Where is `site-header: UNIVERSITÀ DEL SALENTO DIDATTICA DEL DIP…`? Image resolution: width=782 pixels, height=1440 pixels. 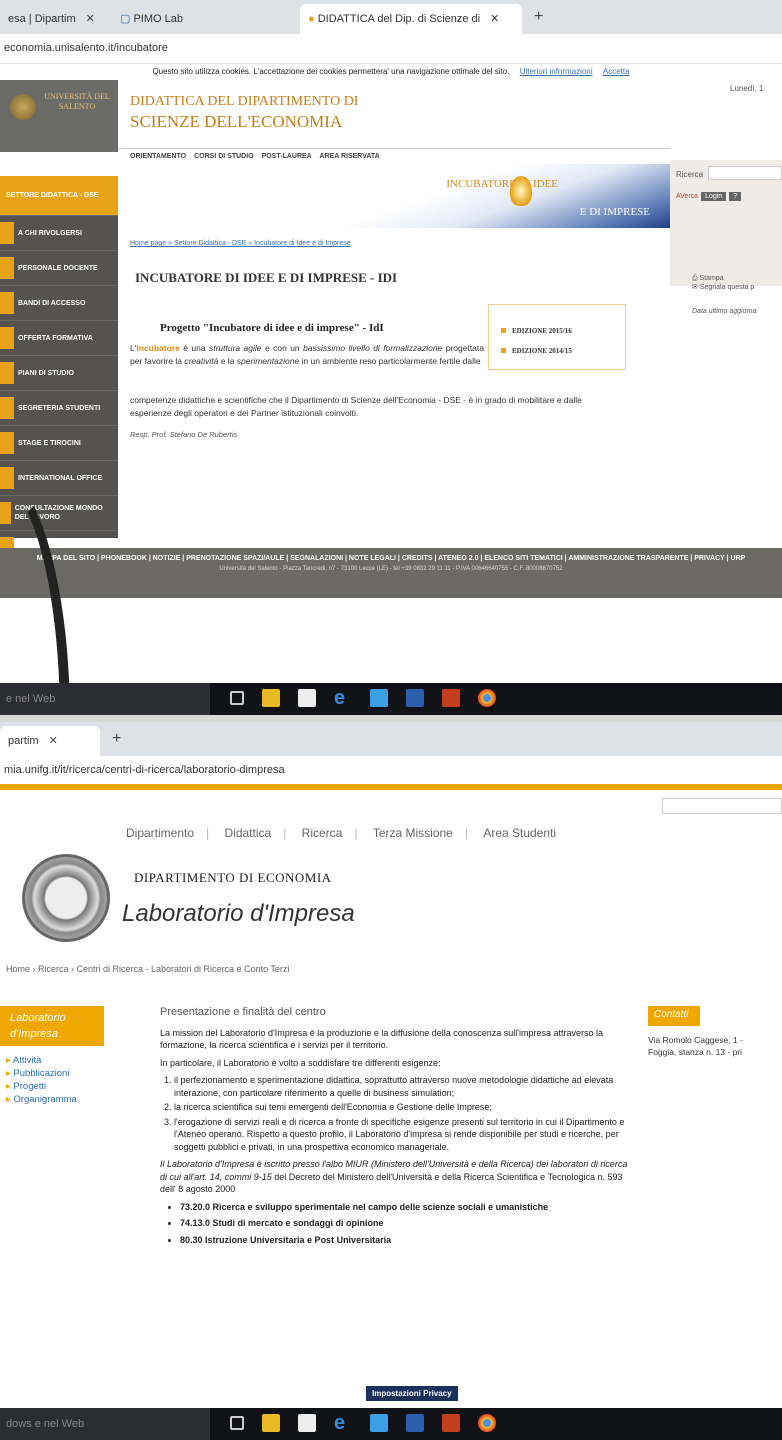
site-header: UNIVERSITÀ DEL SALENTO DIDATTICA DEL DIP… is located at coordinates (391, 116).